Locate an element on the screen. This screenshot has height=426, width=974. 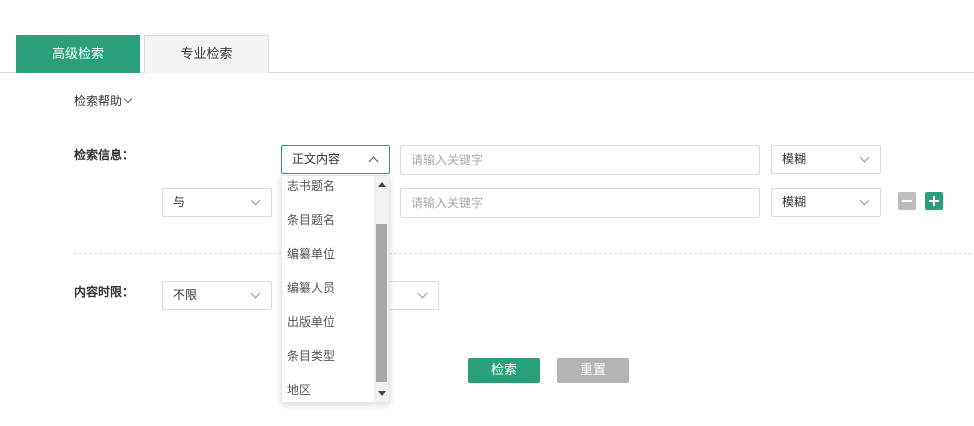
dropdown-options: 志书题名 条目题名 编纂单位 编纂人员 出版单位 条目类型 地区 is located at coordinates (328, 289).